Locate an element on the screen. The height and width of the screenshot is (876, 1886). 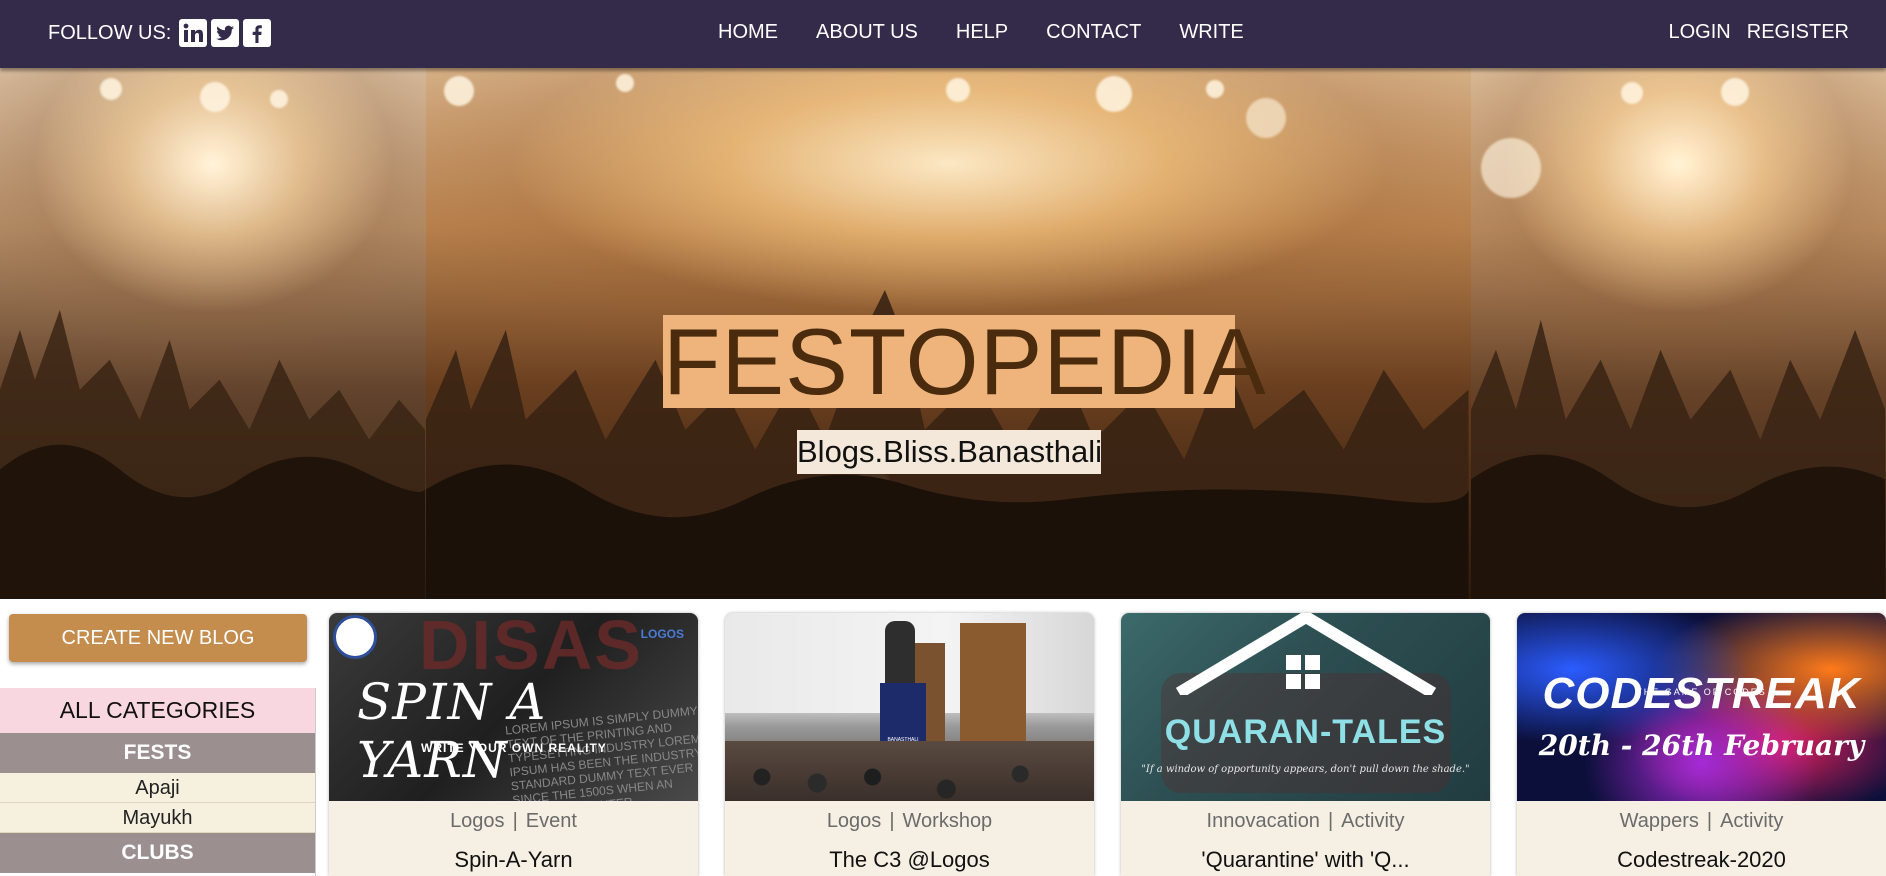
nav-home: HOME is located at coordinates (748, 32).